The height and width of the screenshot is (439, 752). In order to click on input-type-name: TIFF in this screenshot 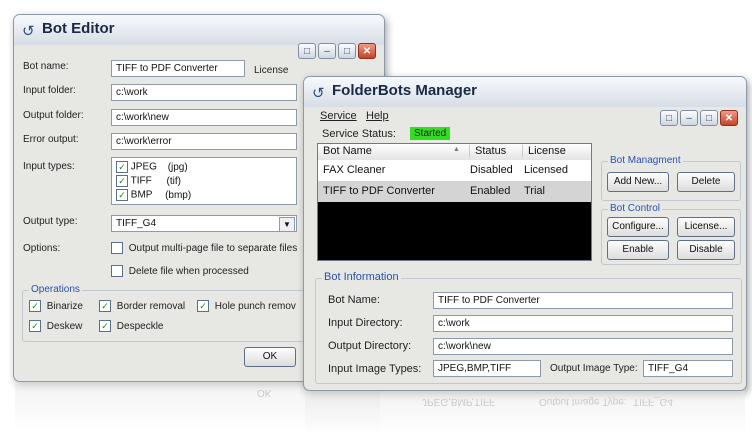, I will do `click(141, 181)`.